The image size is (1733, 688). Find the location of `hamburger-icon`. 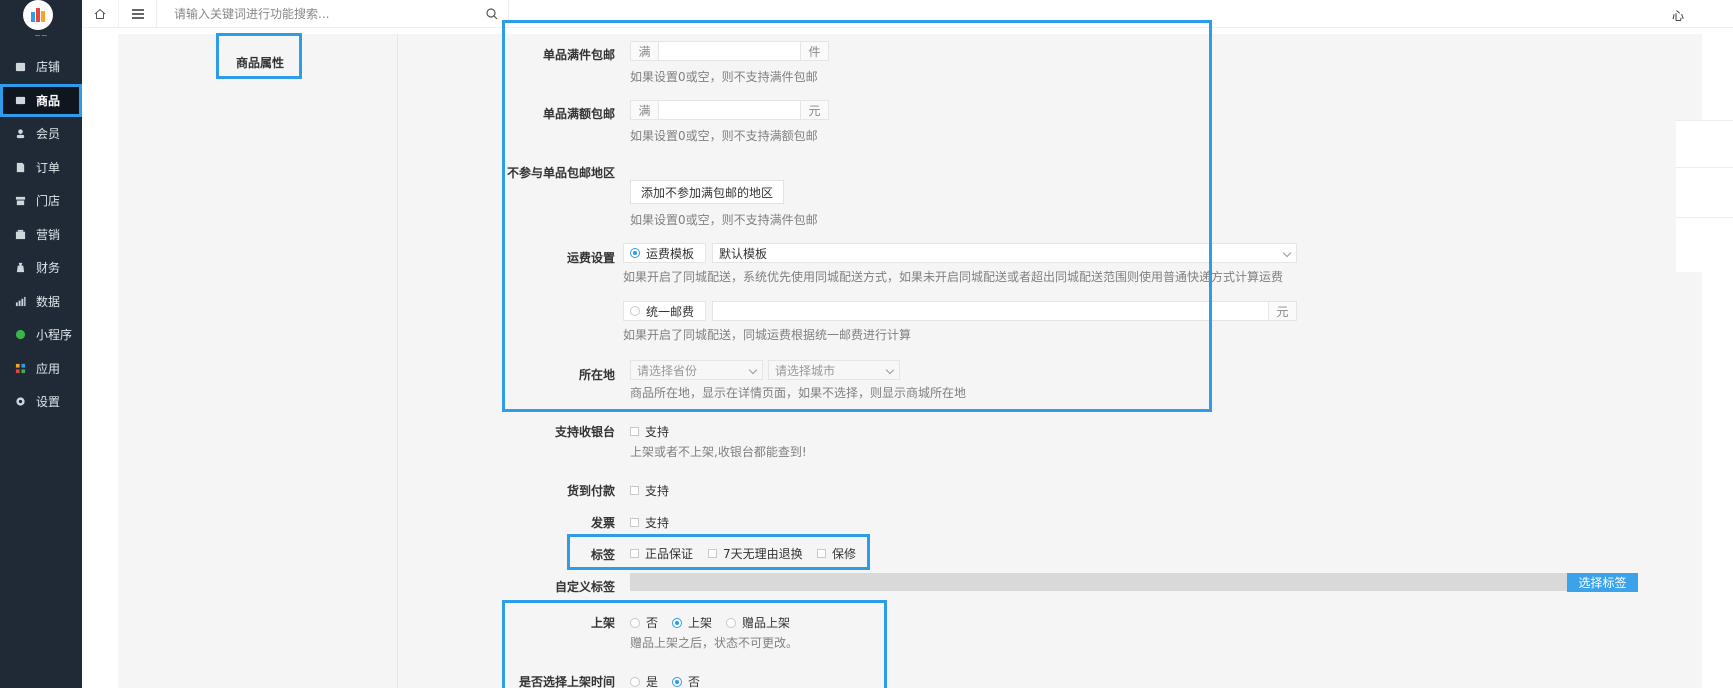

hamburger-icon is located at coordinates (138, 14).